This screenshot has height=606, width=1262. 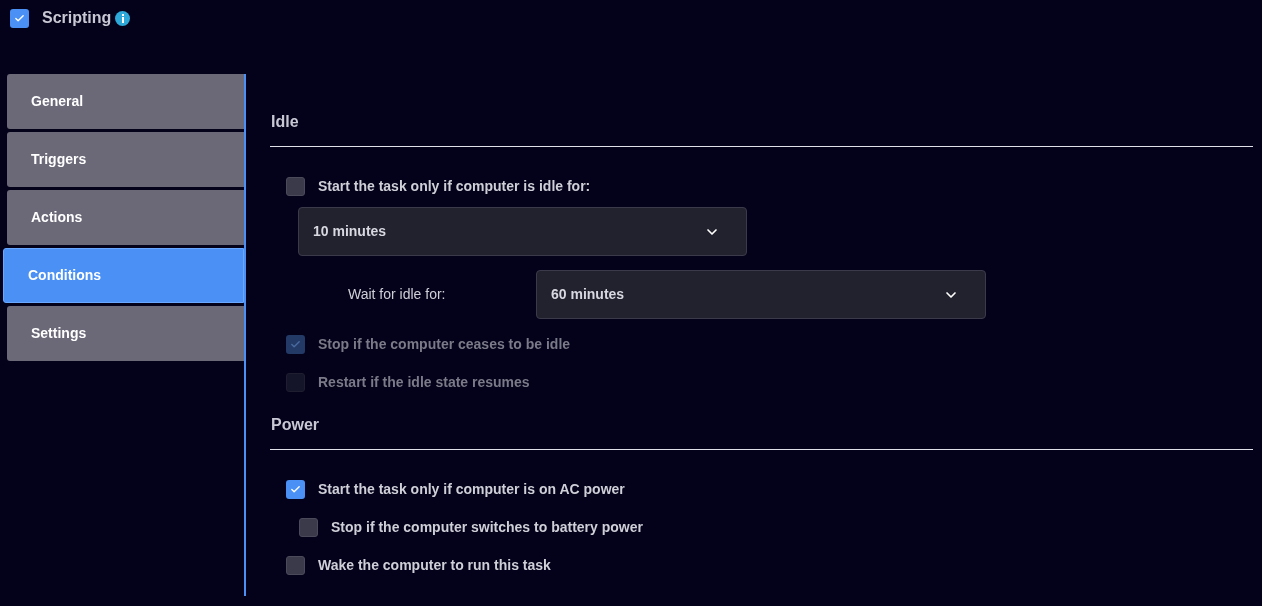 I want to click on option-label: Stop if the computer ceases to be idle, so click(x=444, y=344).